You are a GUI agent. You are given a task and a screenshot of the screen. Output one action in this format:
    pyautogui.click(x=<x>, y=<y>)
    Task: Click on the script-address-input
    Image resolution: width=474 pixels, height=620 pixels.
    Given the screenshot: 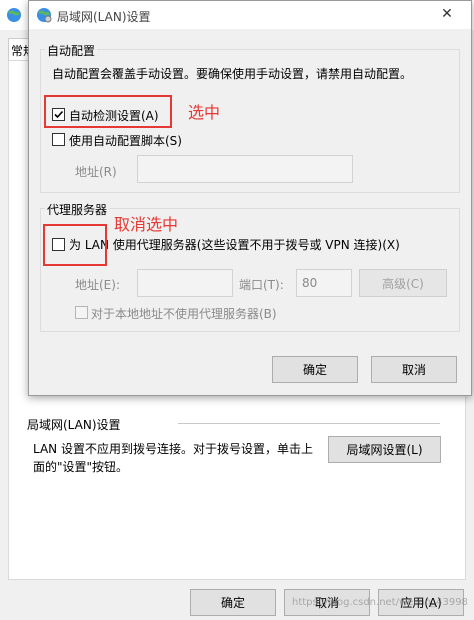 What is the action you would take?
    pyautogui.click(x=245, y=169)
    